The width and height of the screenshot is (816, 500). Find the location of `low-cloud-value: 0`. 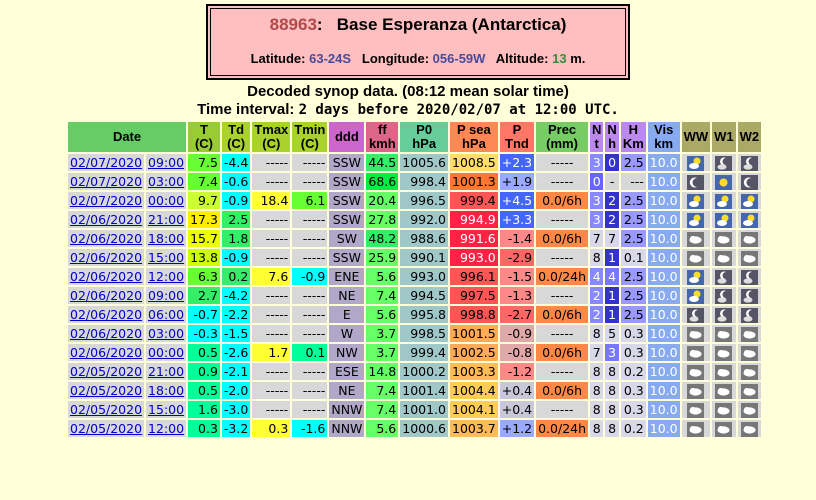

low-cloud-value: 0 is located at coordinates (612, 162).